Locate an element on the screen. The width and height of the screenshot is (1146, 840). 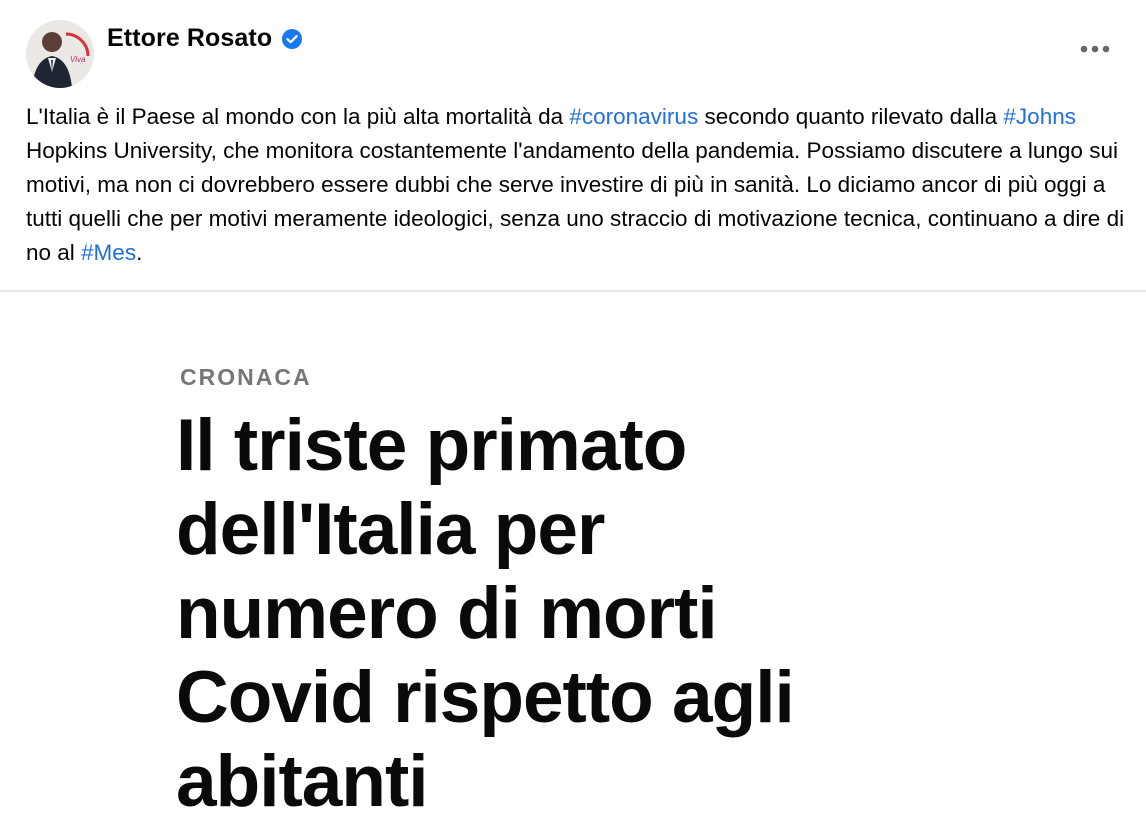
avatar-badge-text: Viva is located at coordinates (78, 59).